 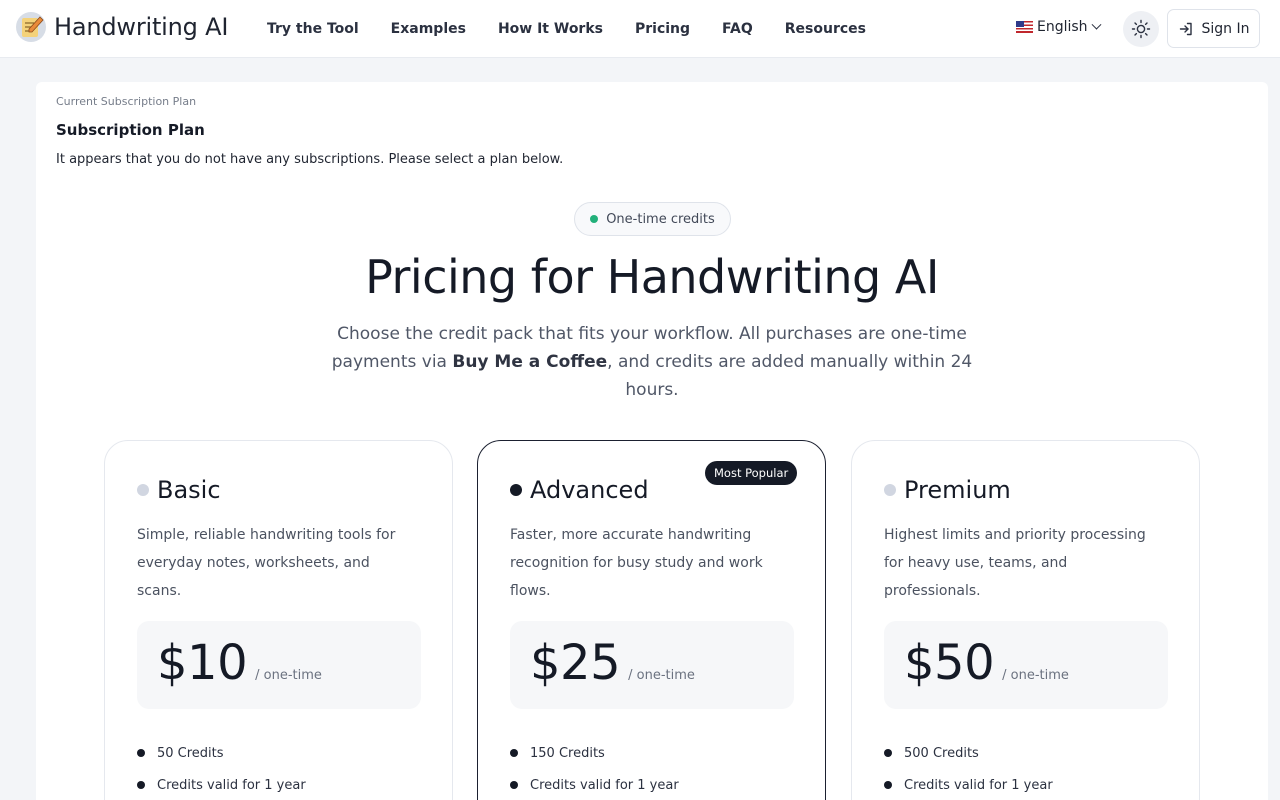 What do you see at coordinates (428, 29) in the screenshot?
I see `nav-examples: Examples` at bounding box center [428, 29].